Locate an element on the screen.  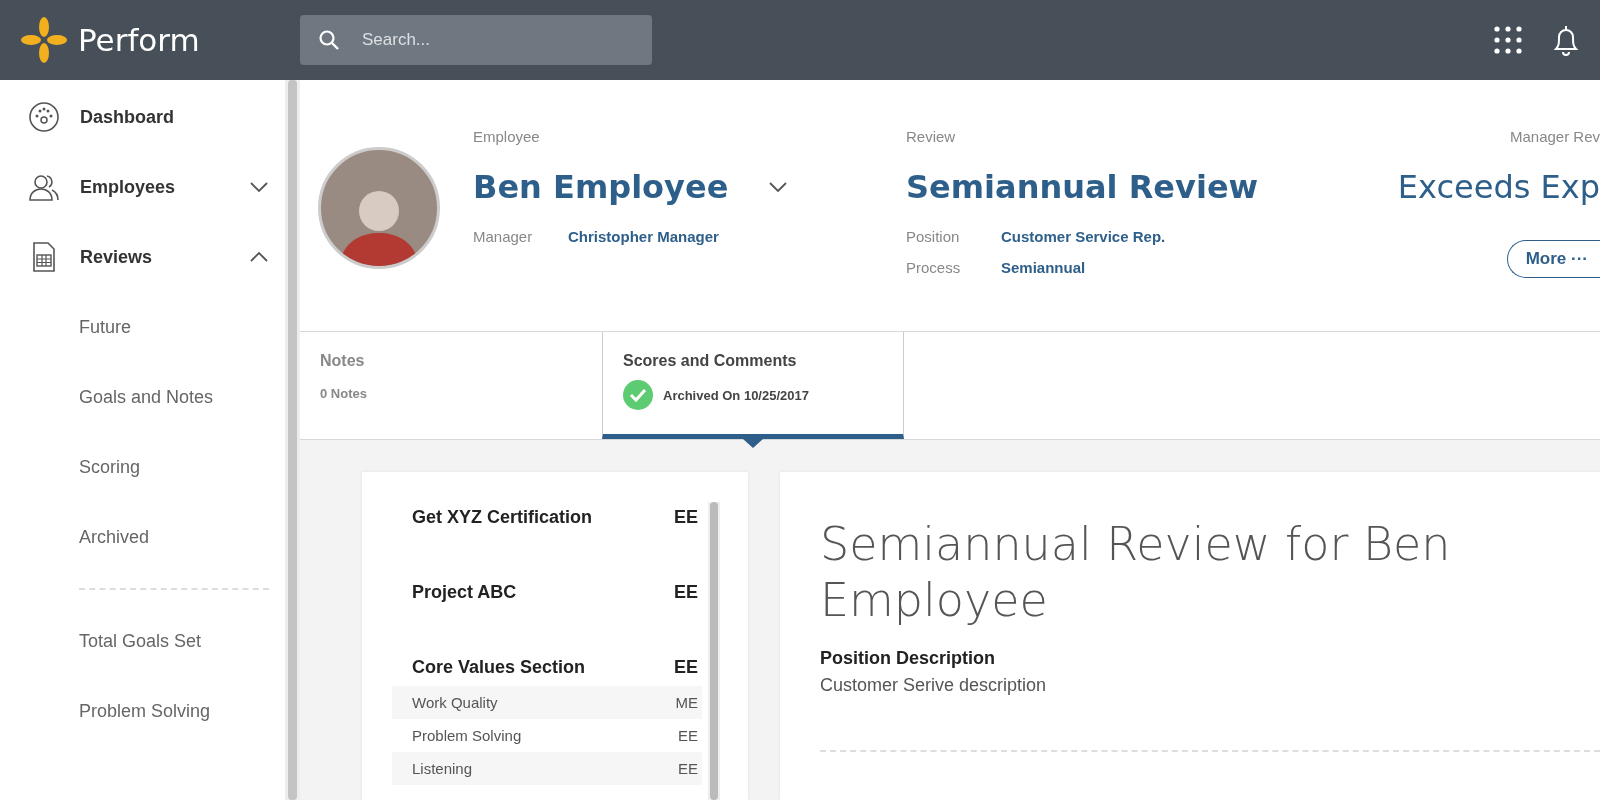
score-label: Problem Solving is located at coordinates (467, 735).